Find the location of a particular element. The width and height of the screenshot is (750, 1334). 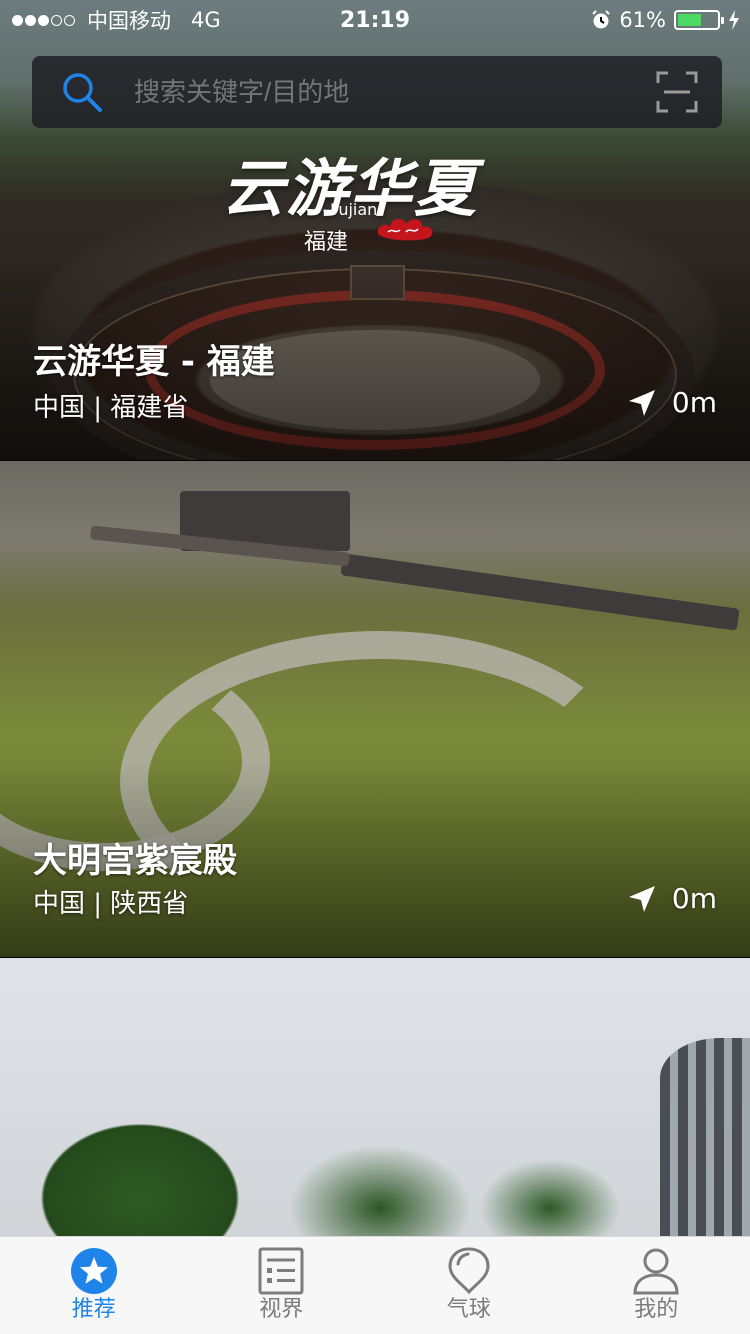

carrier-name: 中国移动 is located at coordinates (129, 21).